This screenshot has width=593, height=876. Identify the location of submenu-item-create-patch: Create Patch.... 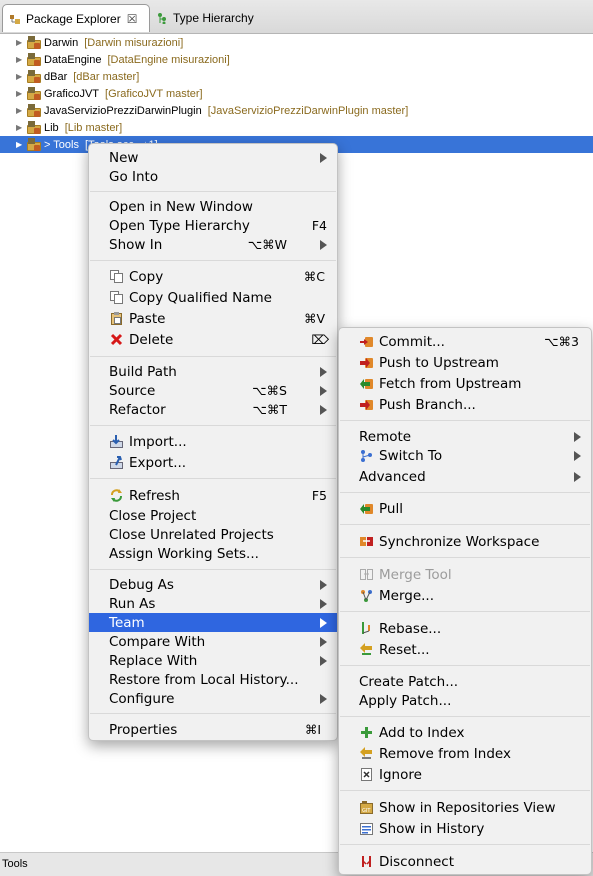
(465, 681).